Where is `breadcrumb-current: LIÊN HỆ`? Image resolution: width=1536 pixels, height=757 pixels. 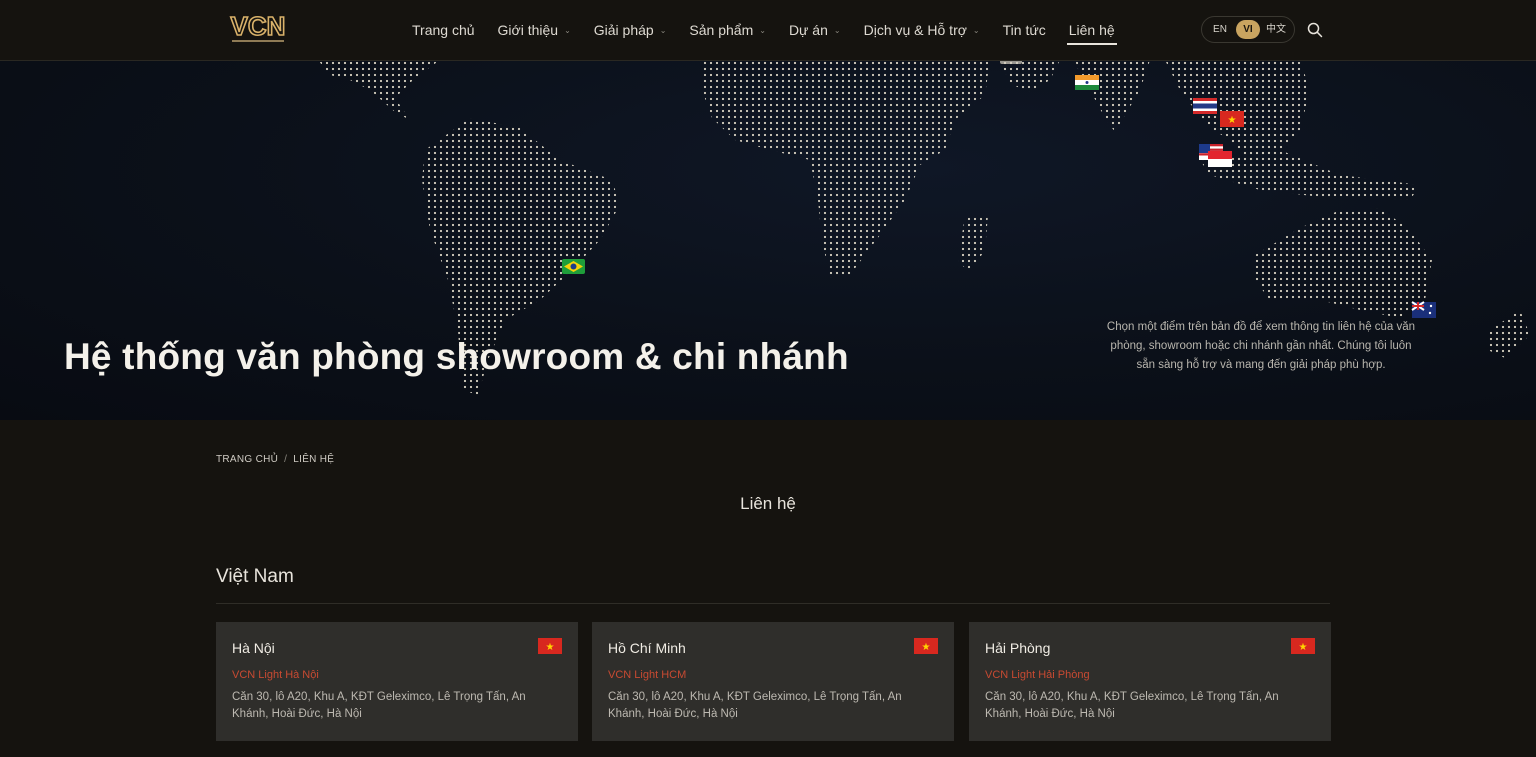 breadcrumb-current: LIÊN HỆ is located at coordinates (314, 459).